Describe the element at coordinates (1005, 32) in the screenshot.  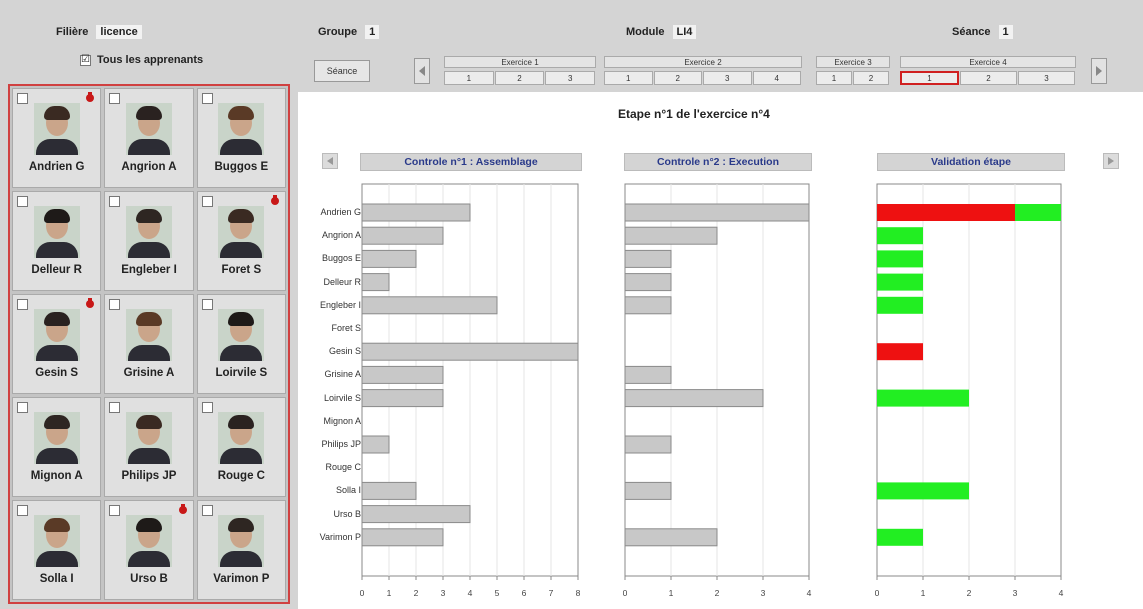
I see `seance-value: 1` at that location.